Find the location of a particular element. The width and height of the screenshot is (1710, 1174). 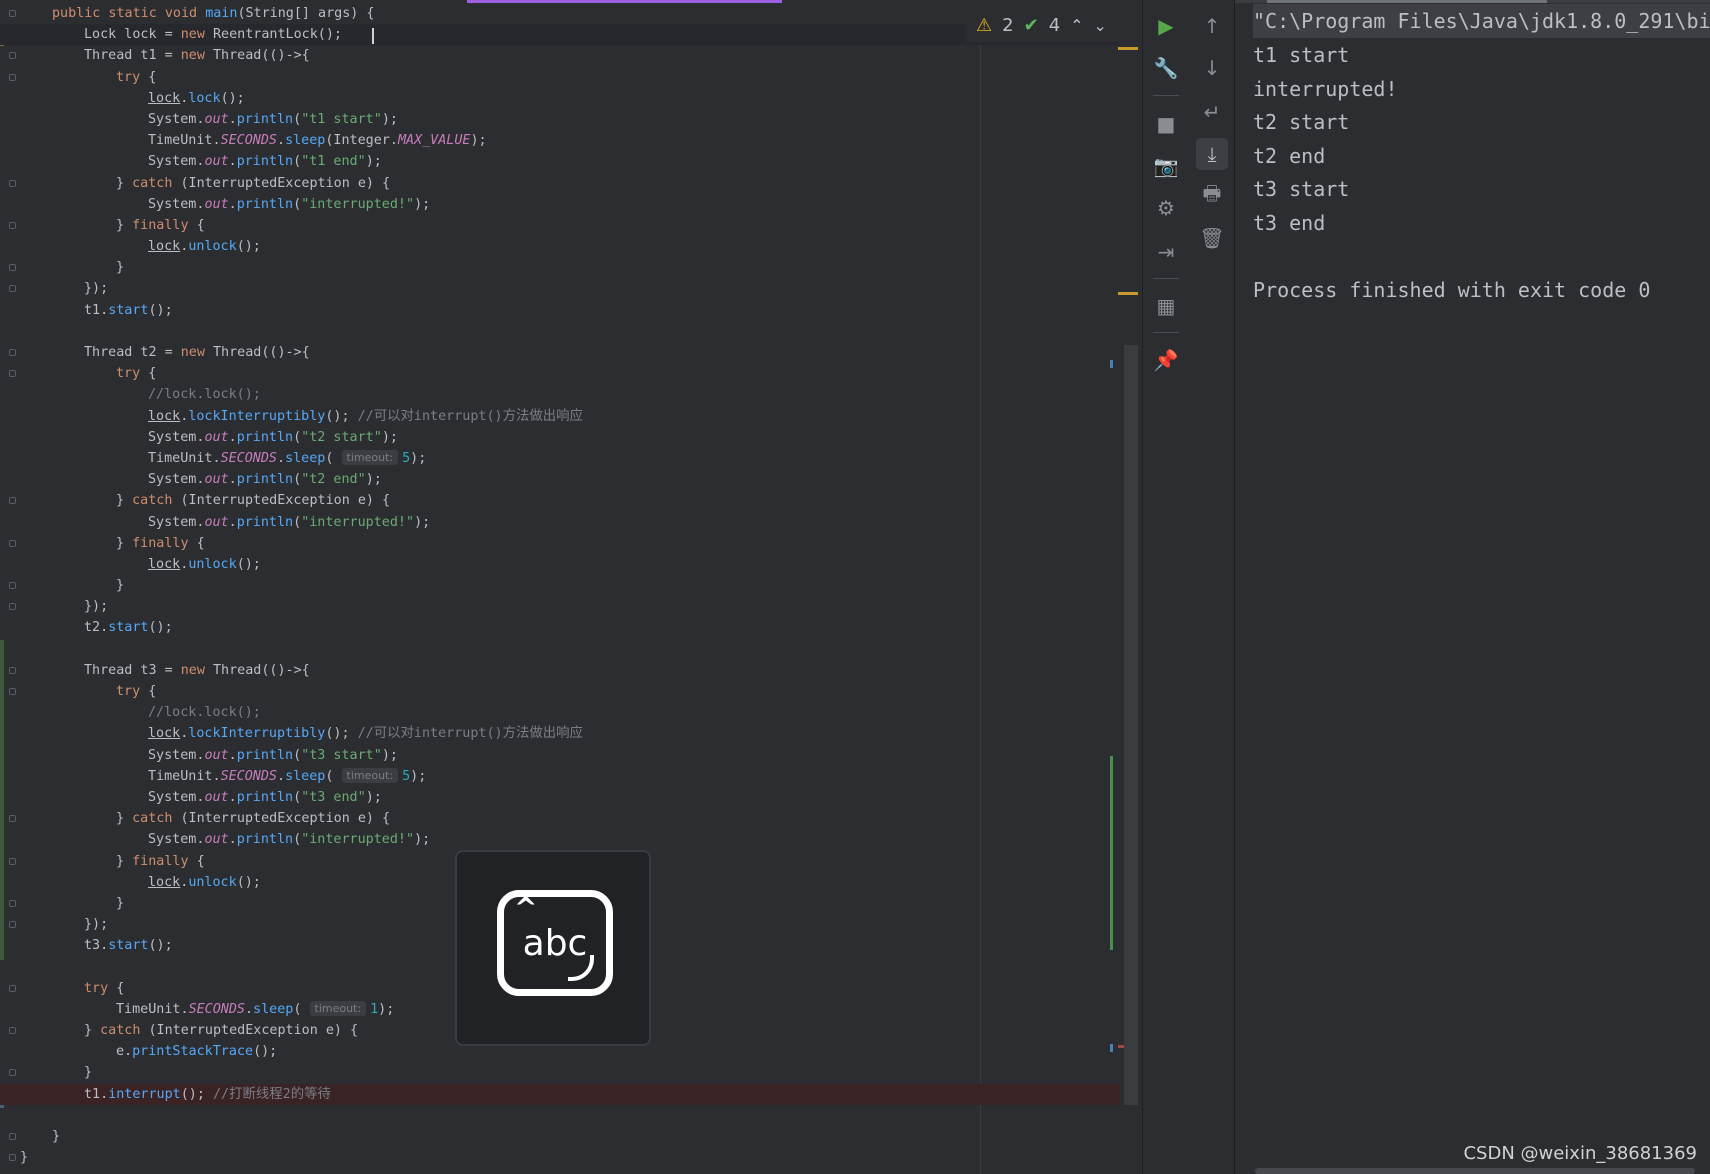

editor-scrollbar is located at coordinates (1131, 725).